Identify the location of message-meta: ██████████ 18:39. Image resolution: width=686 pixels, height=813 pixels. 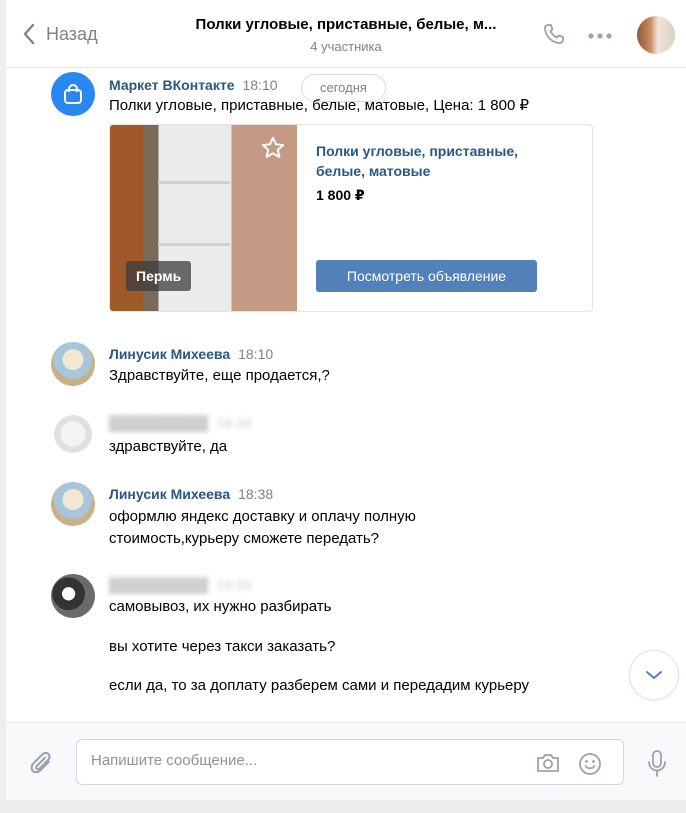
(180, 585).